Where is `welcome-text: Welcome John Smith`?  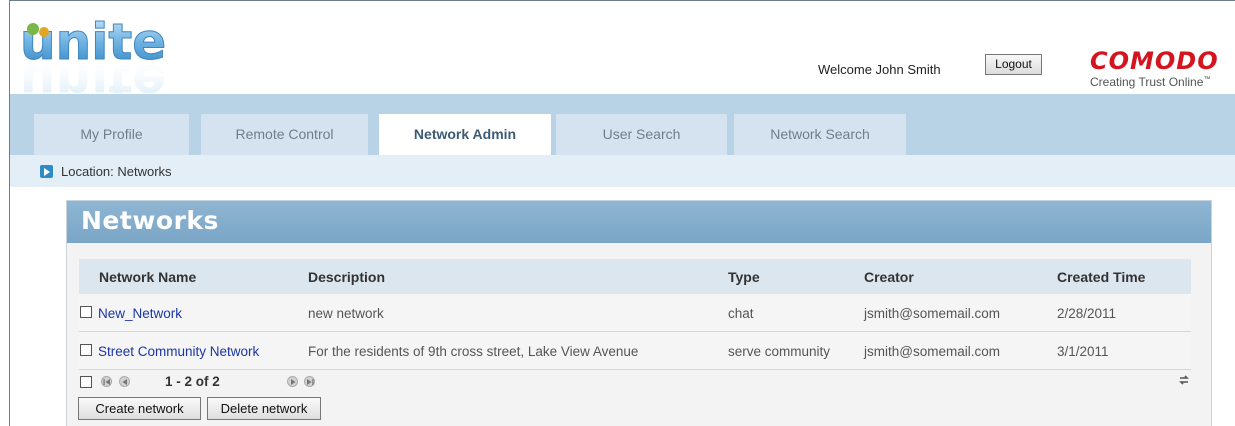 welcome-text: Welcome John Smith is located at coordinates (879, 69).